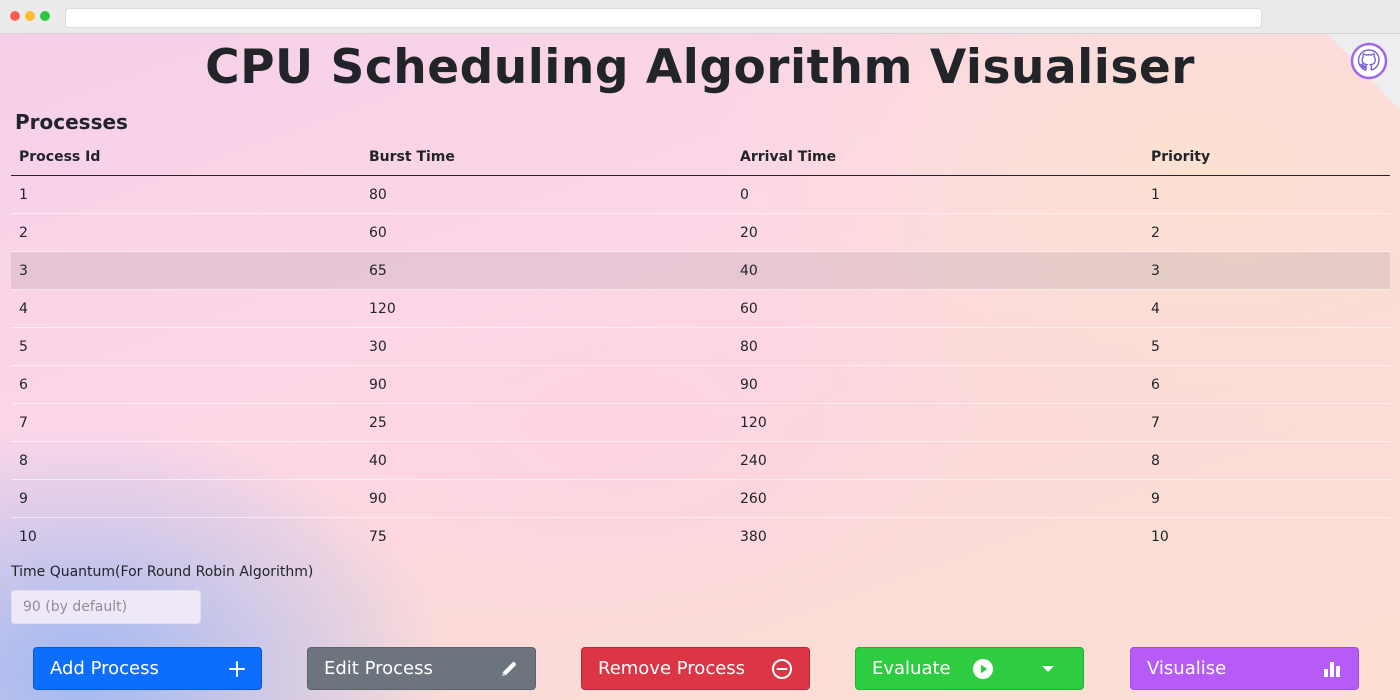 The height and width of the screenshot is (700, 1400). I want to click on cell-priority: 9, so click(1266, 498).